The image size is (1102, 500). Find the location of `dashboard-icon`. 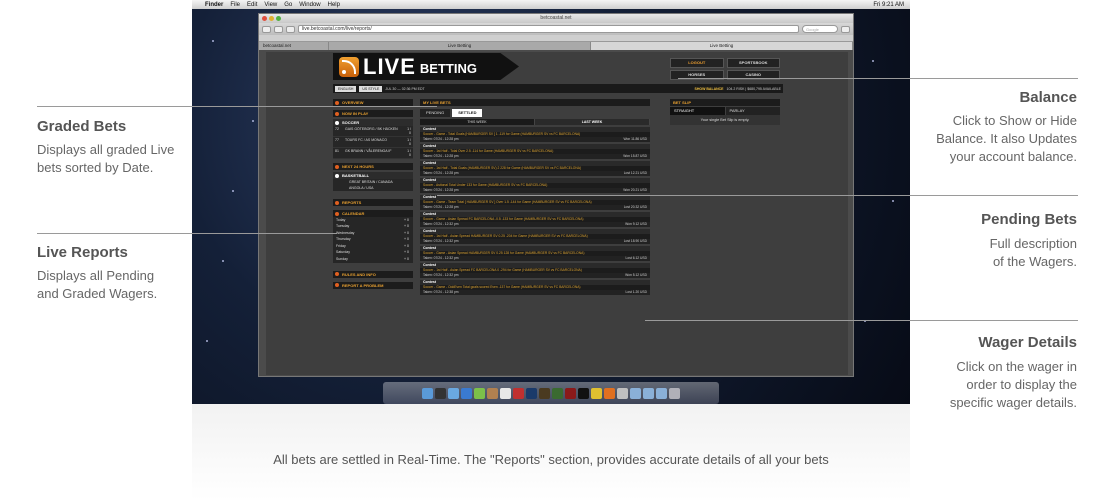

dashboard-icon is located at coordinates (440, 393).